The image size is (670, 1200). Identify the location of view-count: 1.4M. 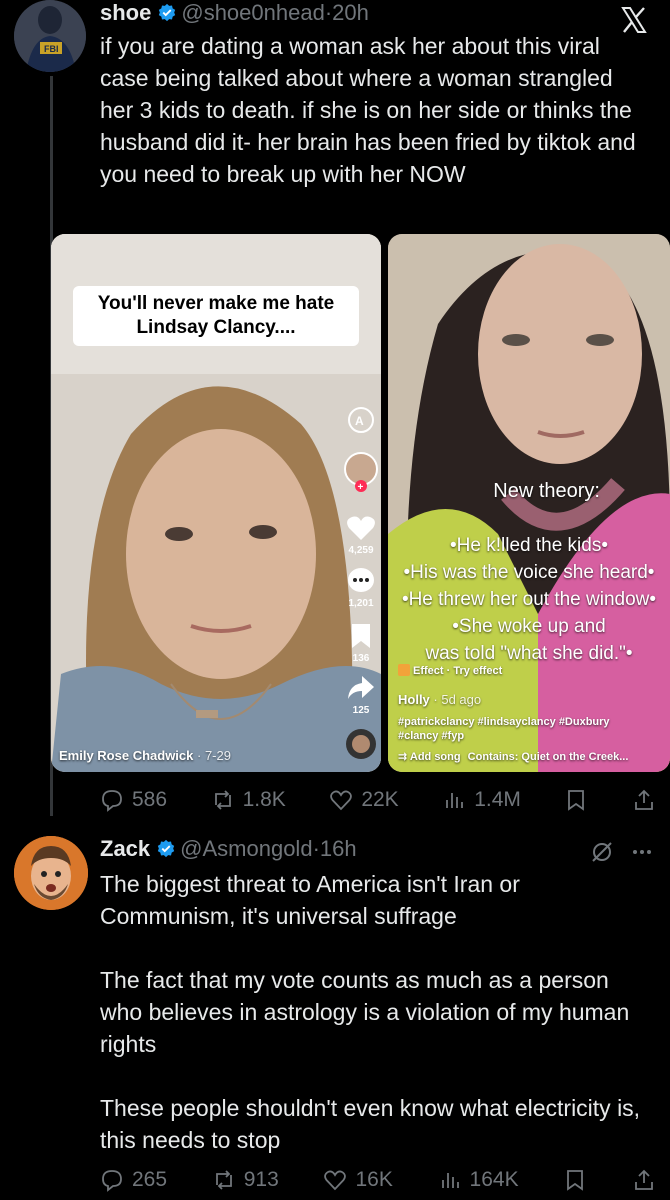
(497, 799).